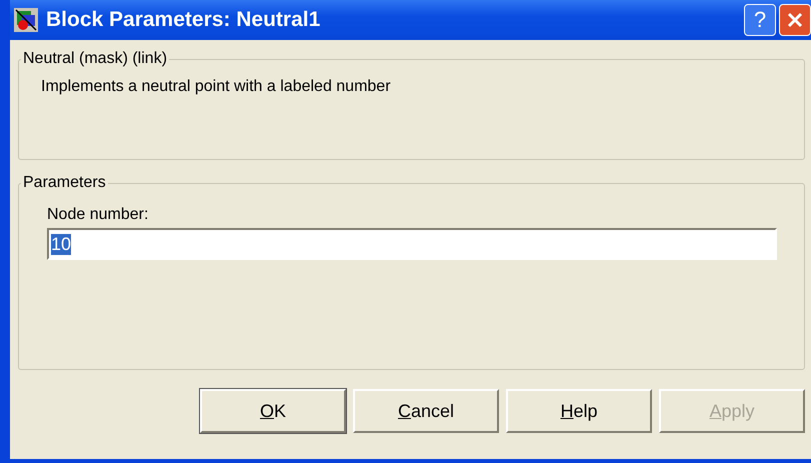  Describe the element at coordinates (95, 59) in the screenshot. I see `group-title: Neutral (mask) (link)` at that location.